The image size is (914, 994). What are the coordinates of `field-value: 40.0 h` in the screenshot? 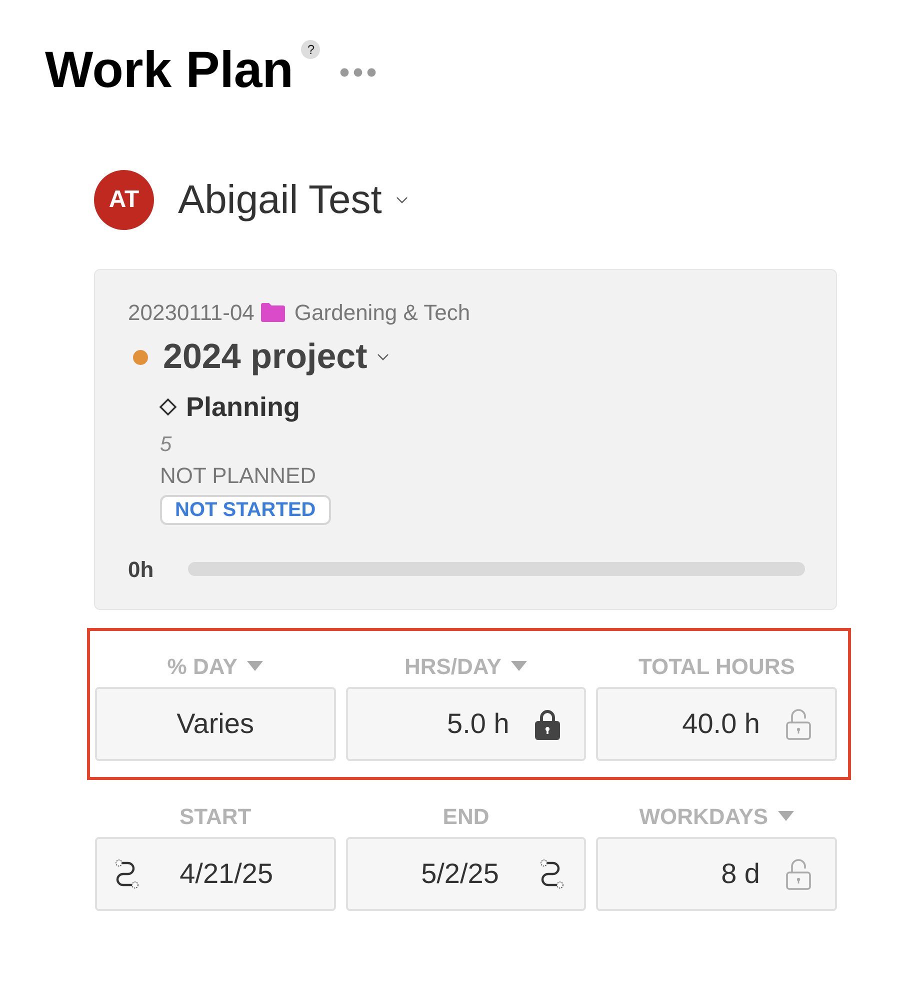 It's located at (721, 724).